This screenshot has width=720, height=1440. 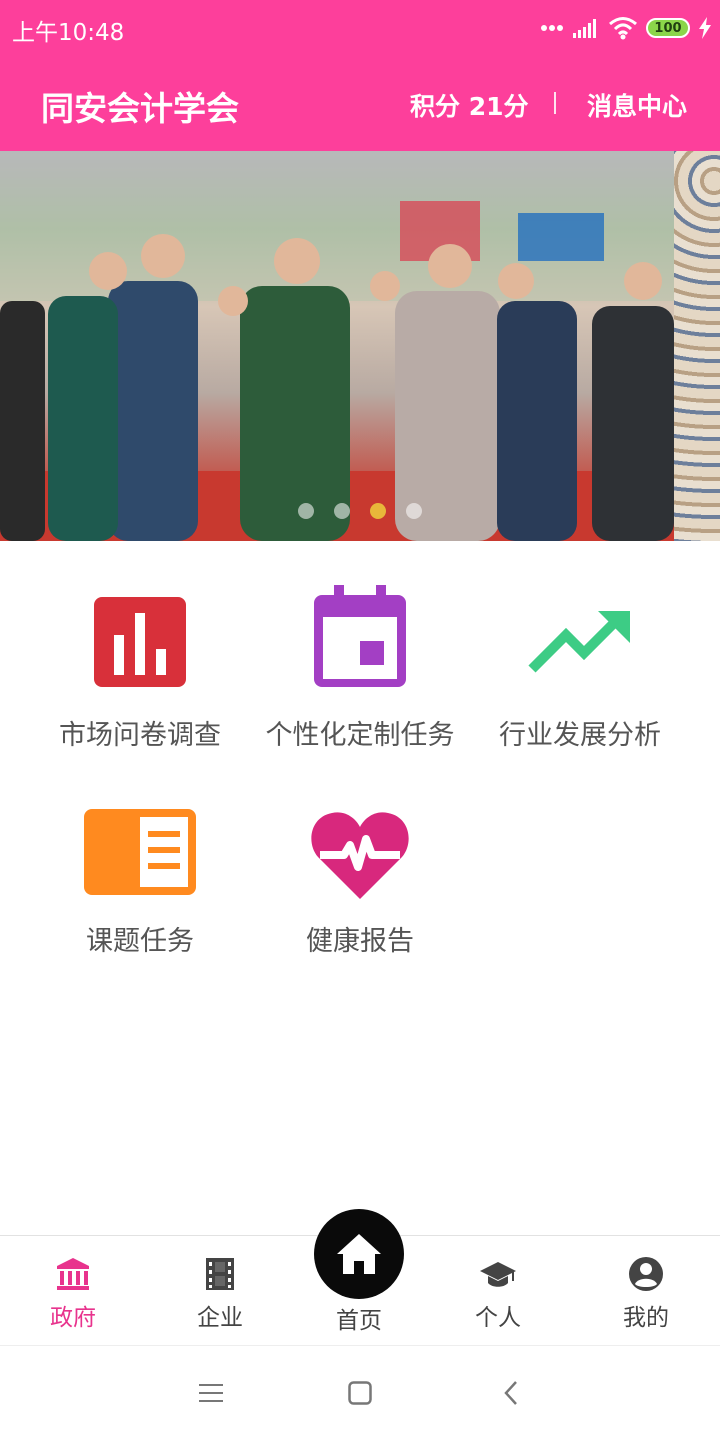 What do you see at coordinates (637, 105) in the screenshot?
I see `message-center-link: 消息中心` at bounding box center [637, 105].